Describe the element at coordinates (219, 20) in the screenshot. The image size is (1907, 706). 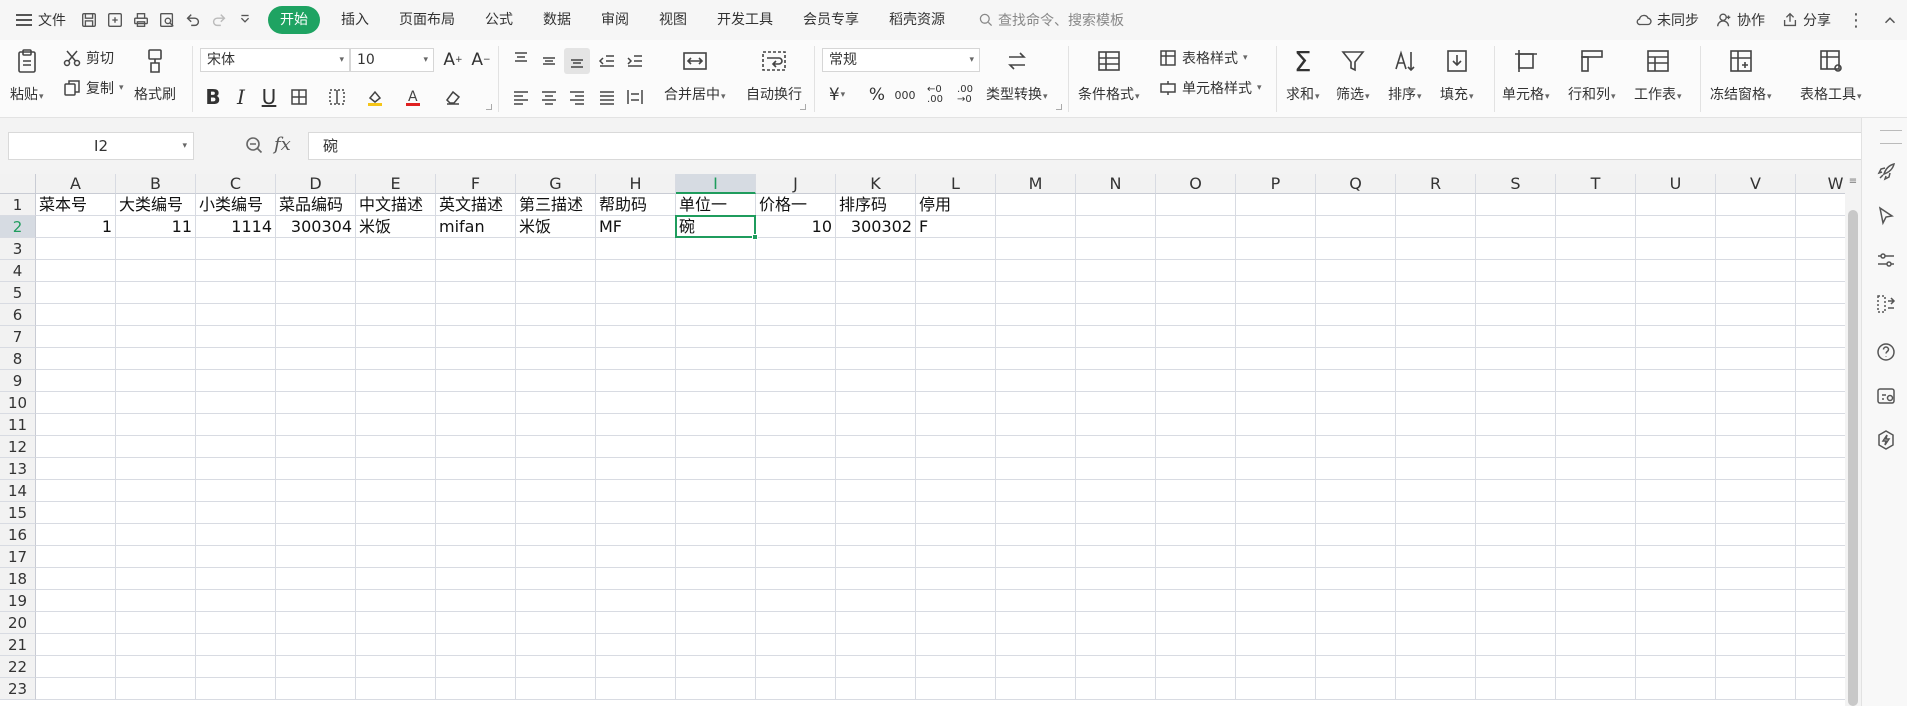
I see `redo-icon` at that location.